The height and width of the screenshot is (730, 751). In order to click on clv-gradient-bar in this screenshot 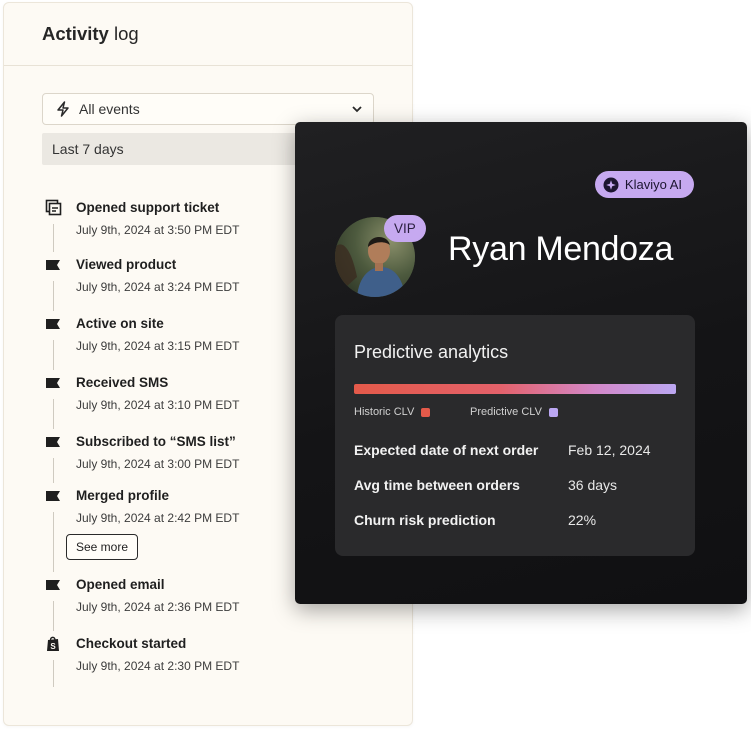, I will do `click(515, 389)`.